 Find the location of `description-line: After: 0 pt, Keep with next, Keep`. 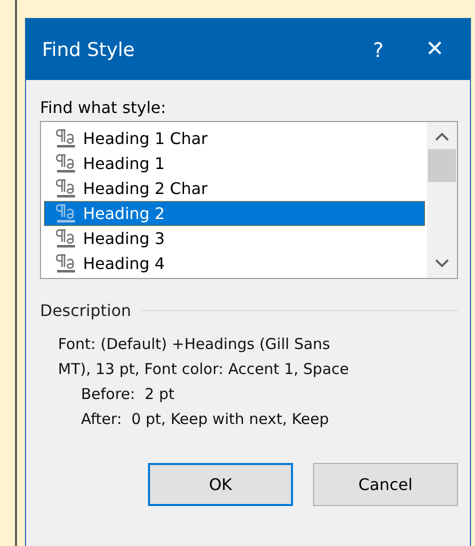

description-line: After: 0 pt, Keep with next, Keep is located at coordinates (205, 419).